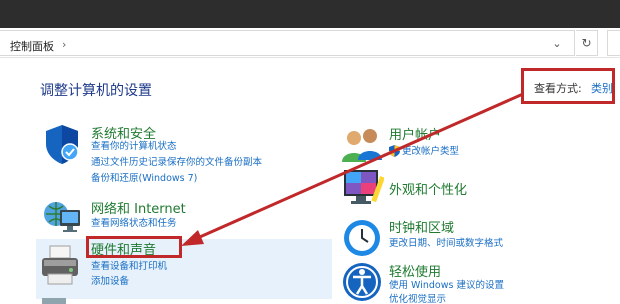  What do you see at coordinates (430, 152) in the screenshot?
I see `link-change-account-type: 更改帐户类型` at bounding box center [430, 152].